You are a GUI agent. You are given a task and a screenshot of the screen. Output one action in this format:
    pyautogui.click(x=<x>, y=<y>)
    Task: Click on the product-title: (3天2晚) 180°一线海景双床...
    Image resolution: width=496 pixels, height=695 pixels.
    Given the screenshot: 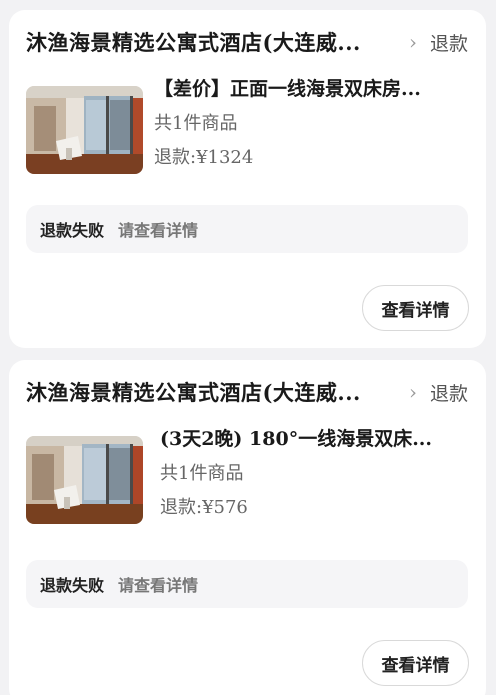 What is the action you would take?
    pyautogui.click(x=314, y=439)
    